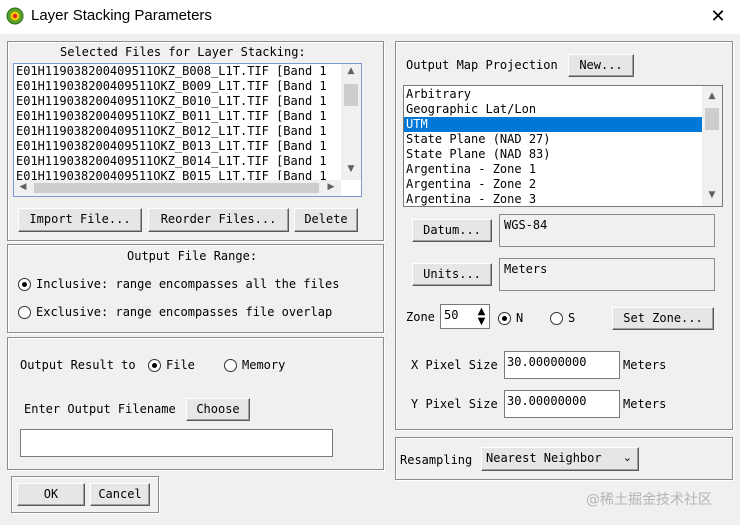  Describe the element at coordinates (544, 458) in the screenshot. I see `resampling-value: Nearest Neighbor` at that location.